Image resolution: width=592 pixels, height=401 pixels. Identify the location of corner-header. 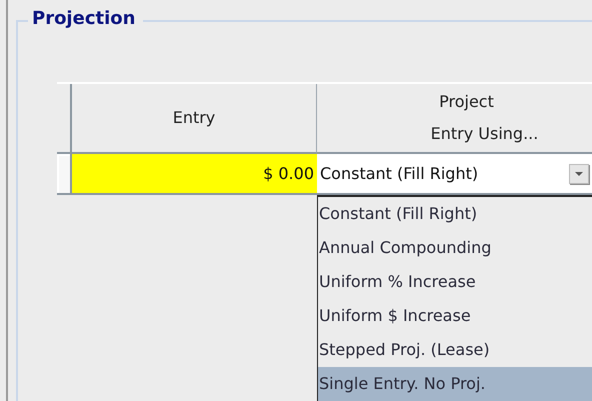
(64, 119).